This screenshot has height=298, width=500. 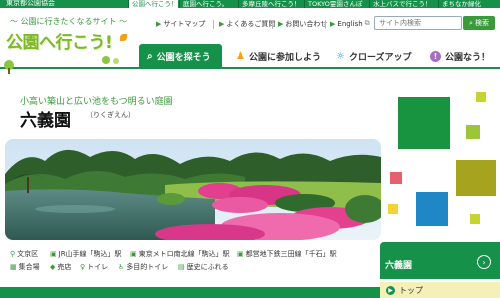 I want to click on info-label: 東京メトロ南北線「駒込」駅, so click(x=184, y=254).